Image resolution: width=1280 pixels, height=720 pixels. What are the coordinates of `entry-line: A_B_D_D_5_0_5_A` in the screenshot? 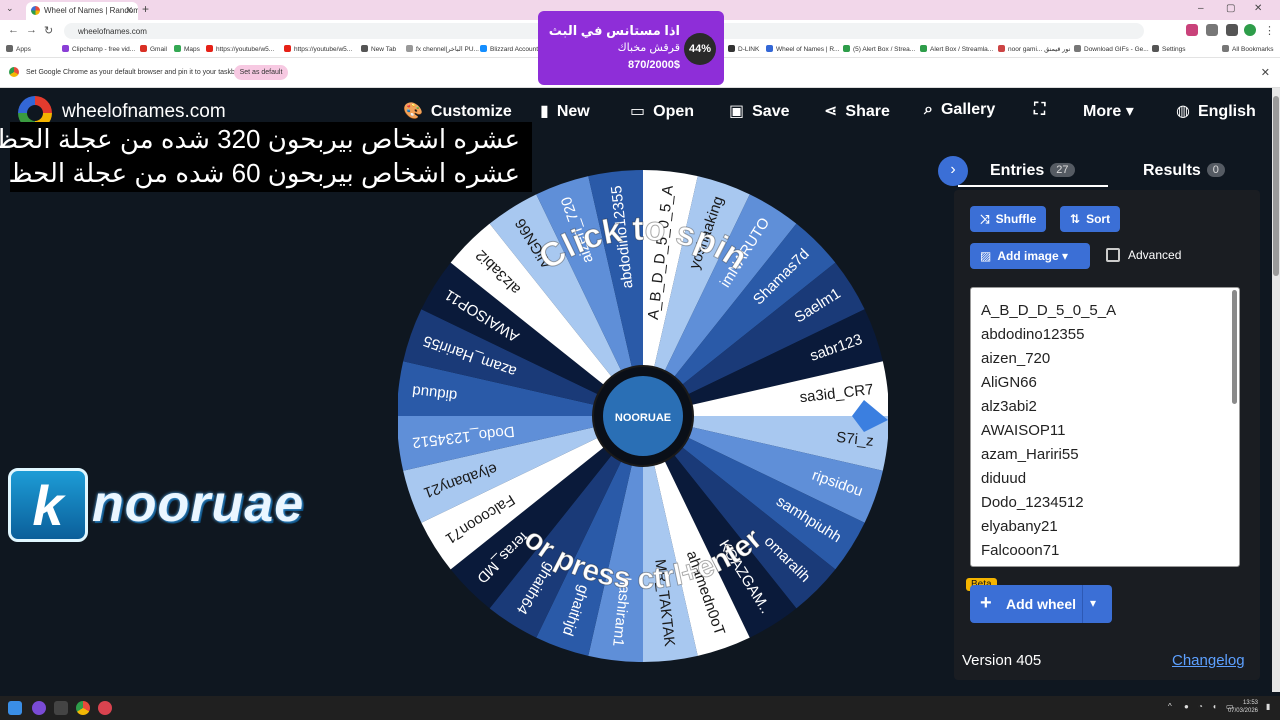 It's located at (1049, 310).